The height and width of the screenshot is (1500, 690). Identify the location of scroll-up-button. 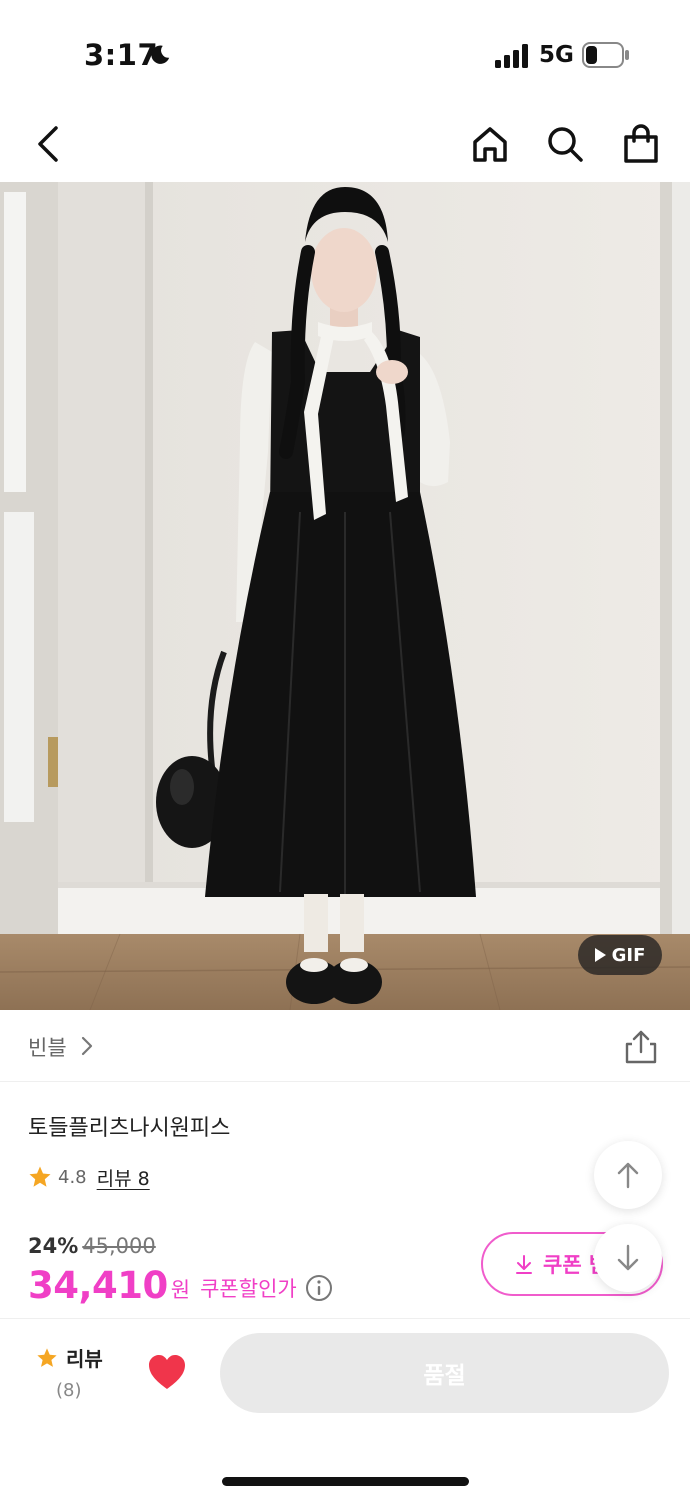
(628, 1175).